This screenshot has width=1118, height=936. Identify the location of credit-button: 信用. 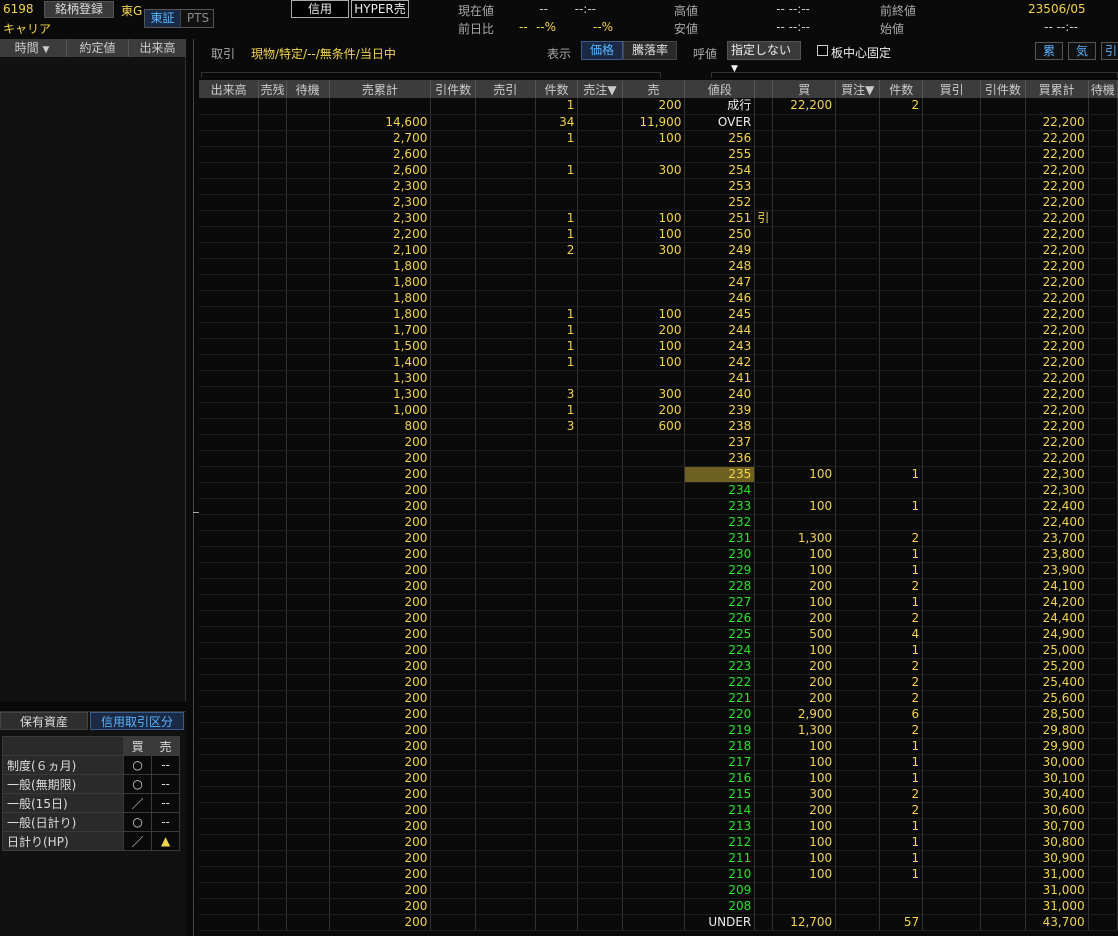
(320, 9).